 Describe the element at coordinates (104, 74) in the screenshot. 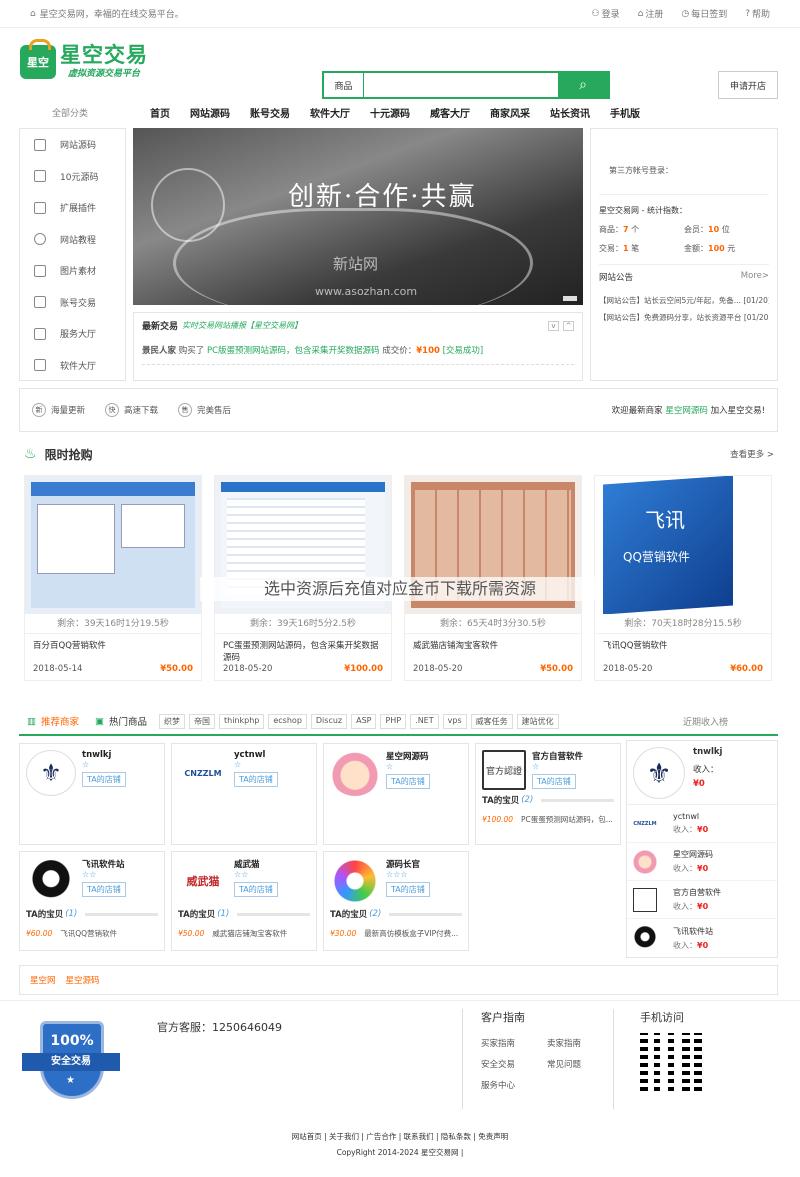

I see `logo-slogan: 虚拟资源交易平台` at that location.